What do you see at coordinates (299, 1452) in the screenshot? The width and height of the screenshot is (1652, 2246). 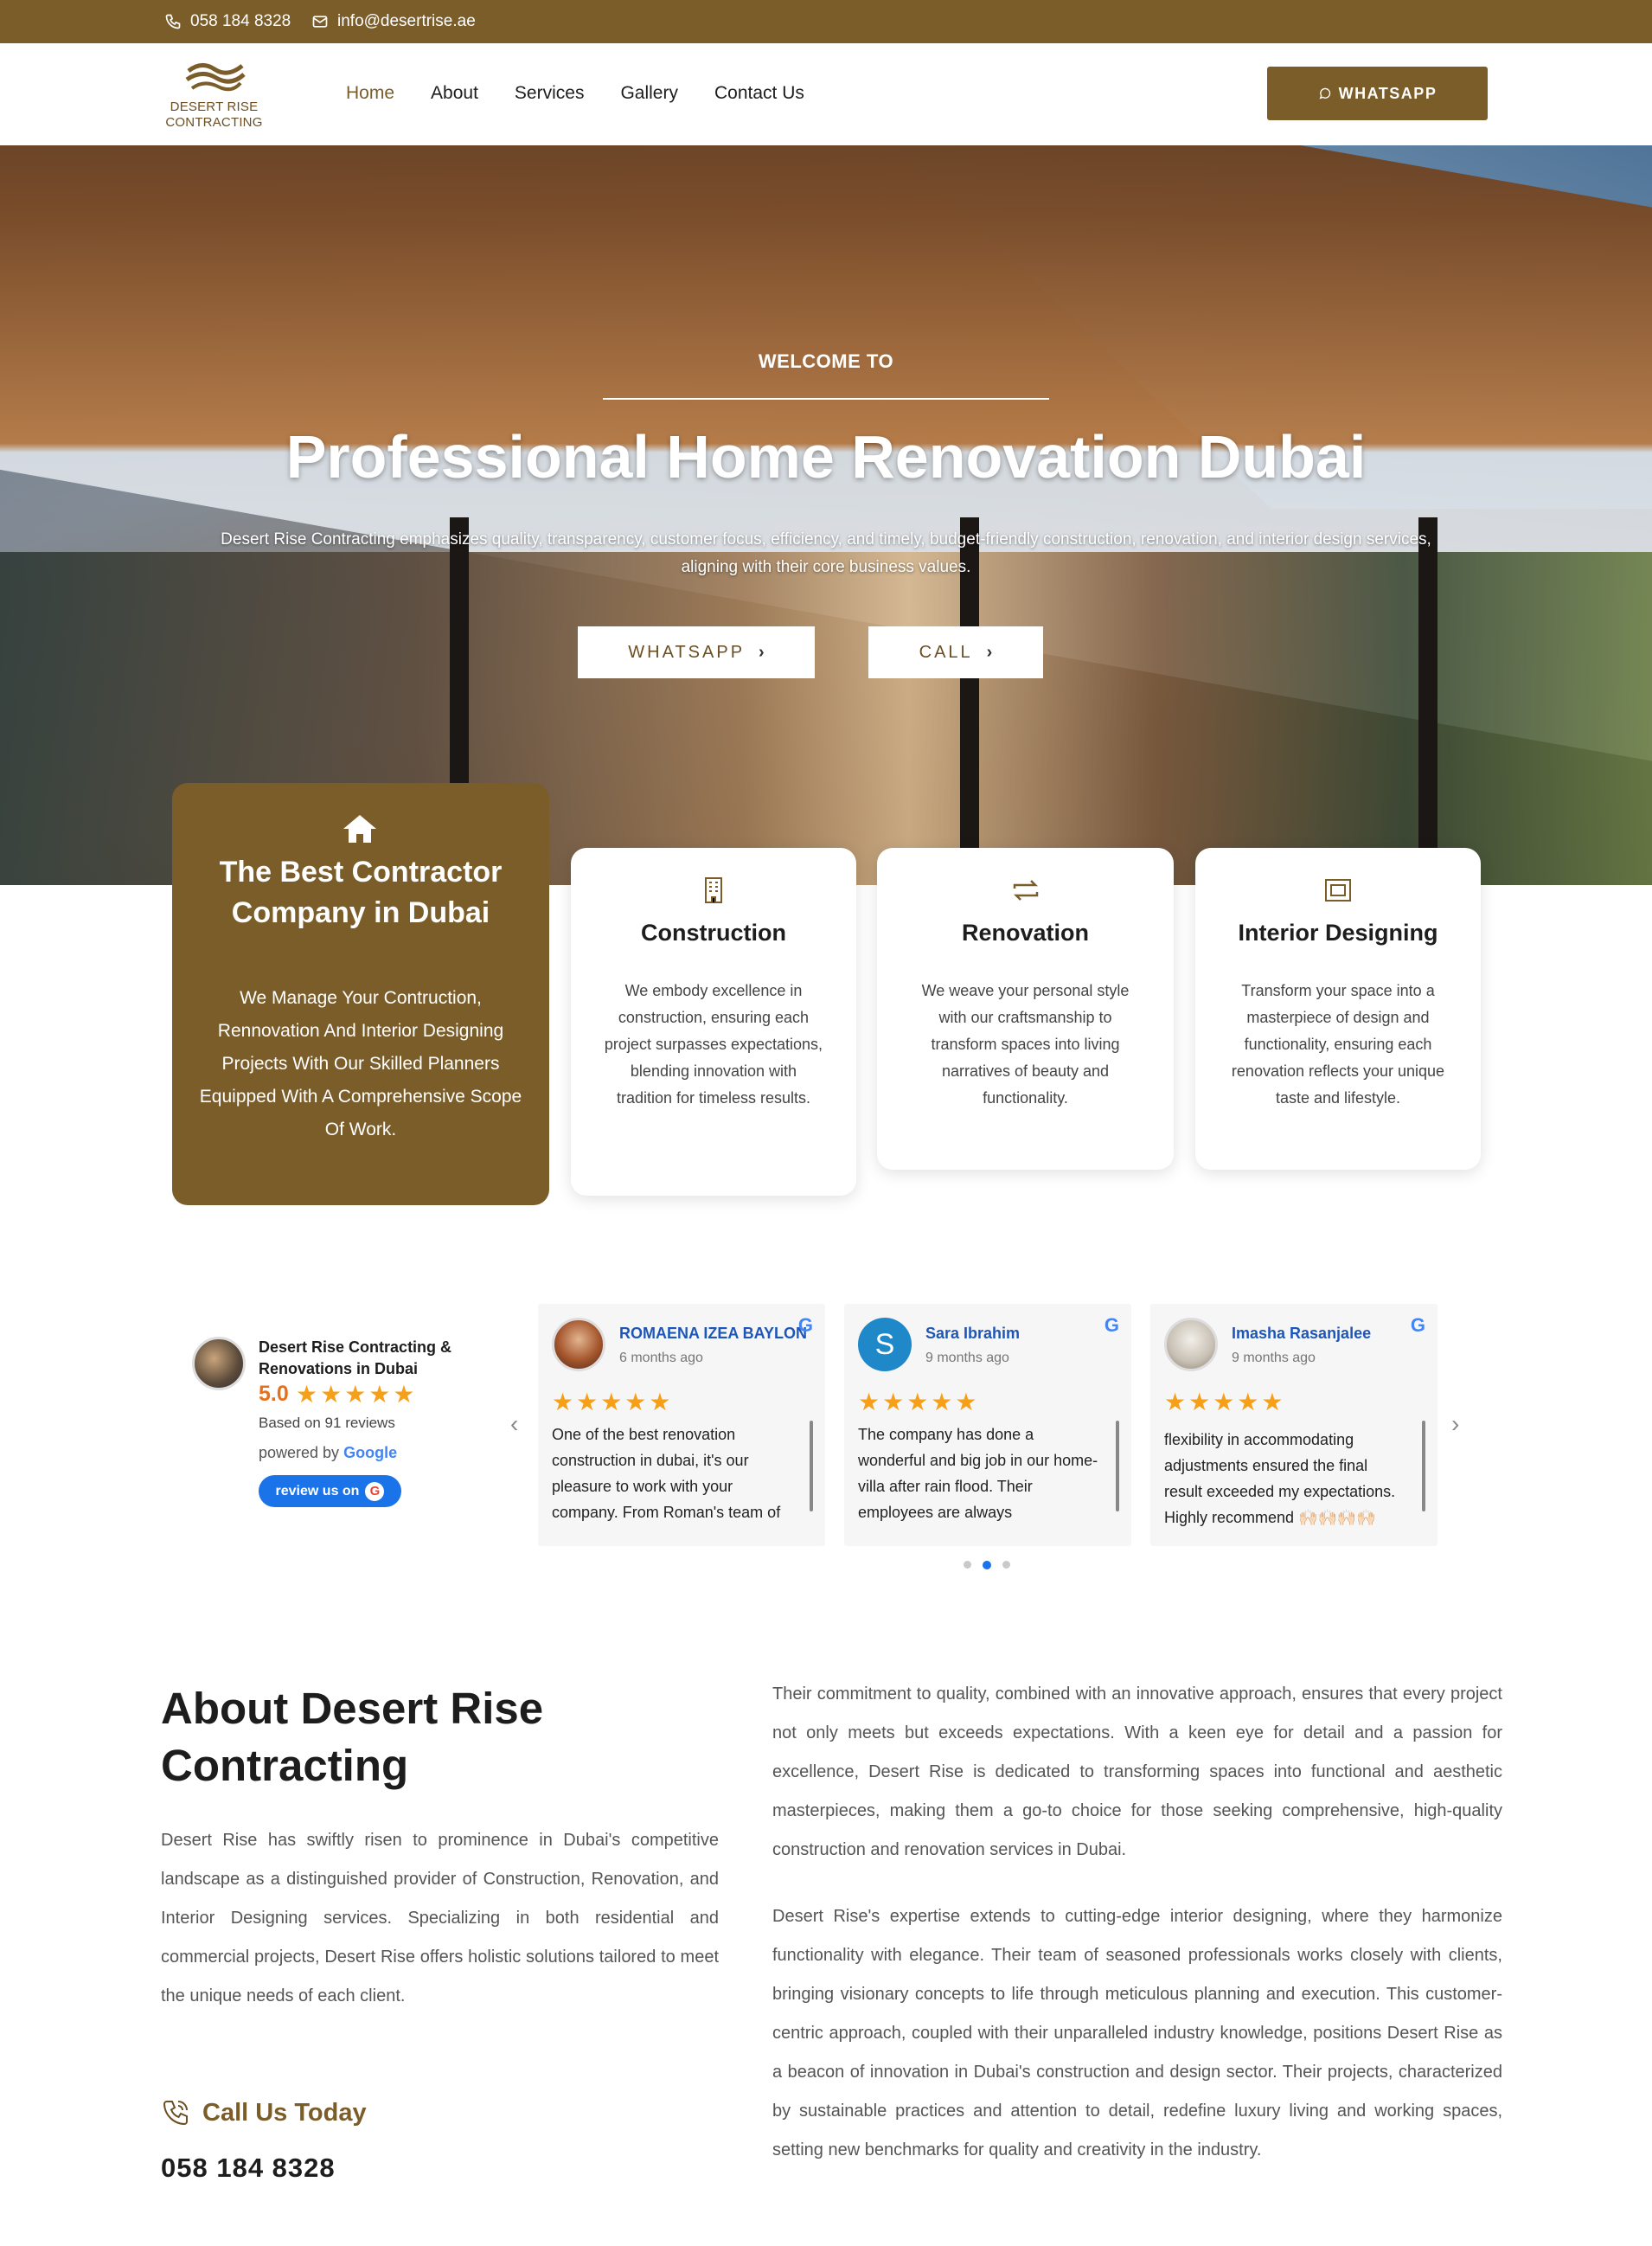 I see `powered-by-text: powered by` at bounding box center [299, 1452].